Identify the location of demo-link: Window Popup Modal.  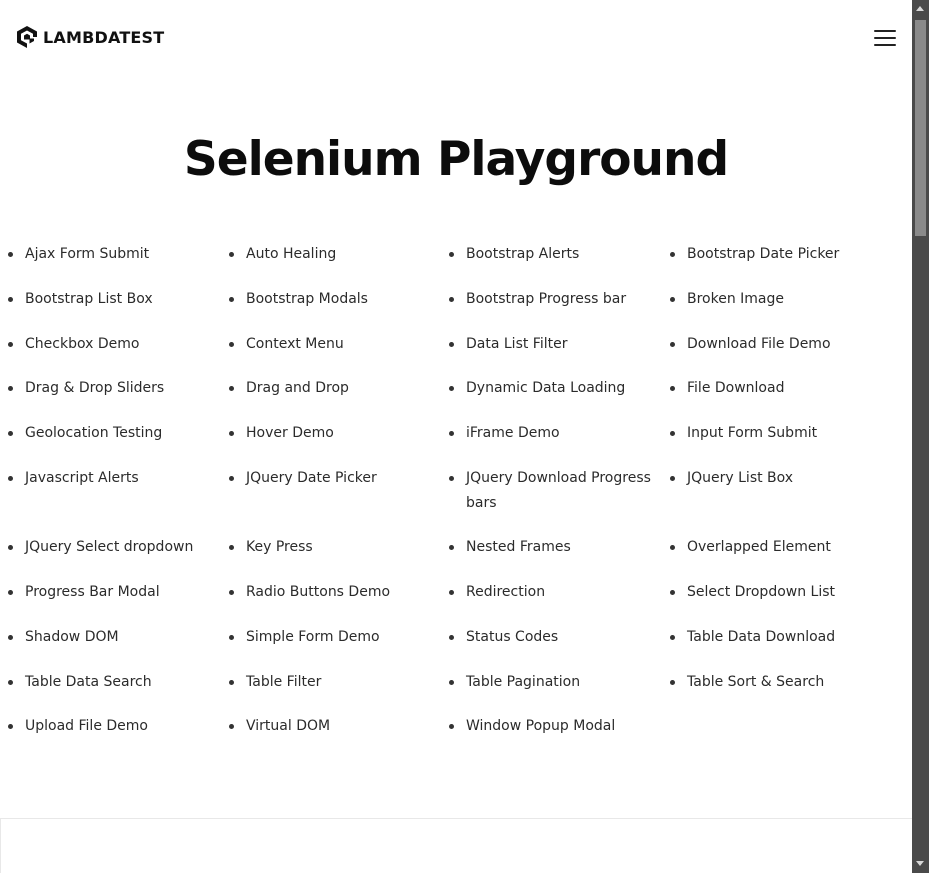
(532, 726).